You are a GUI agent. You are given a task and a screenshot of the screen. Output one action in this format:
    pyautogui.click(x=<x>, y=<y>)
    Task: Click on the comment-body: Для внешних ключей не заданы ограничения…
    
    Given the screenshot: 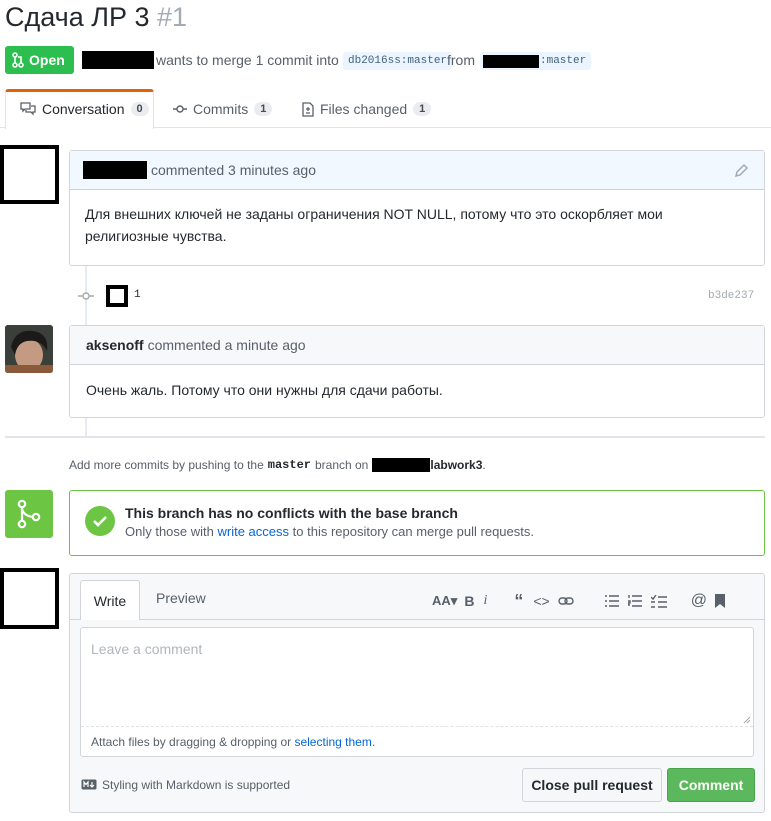 What is the action you would take?
    pyautogui.click(x=374, y=225)
    